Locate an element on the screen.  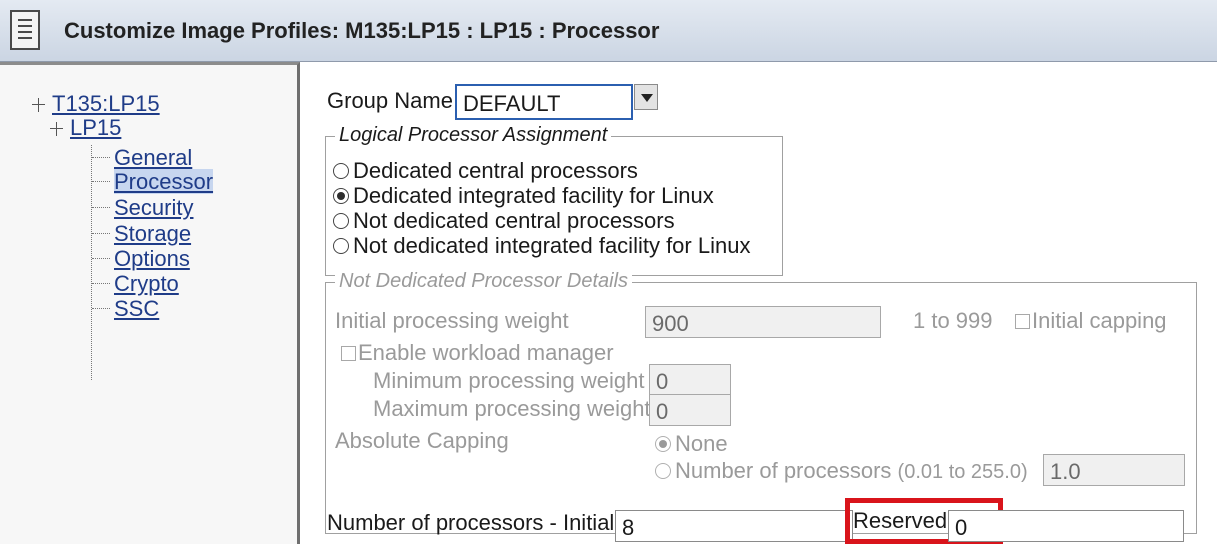
checkbox-label: Initial capping is located at coordinates (1099, 320).